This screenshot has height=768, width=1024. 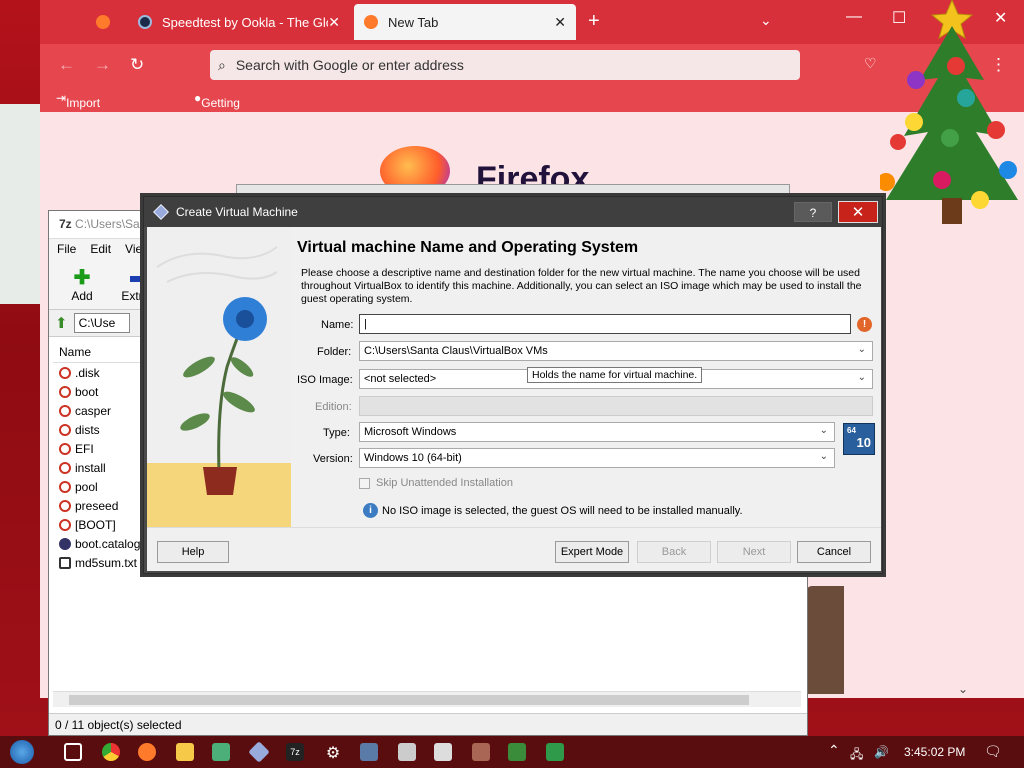 What do you see at coordinates (145, 22) in the screenshot?
I see `speedtest-icon` at bounding box center [145, 22].